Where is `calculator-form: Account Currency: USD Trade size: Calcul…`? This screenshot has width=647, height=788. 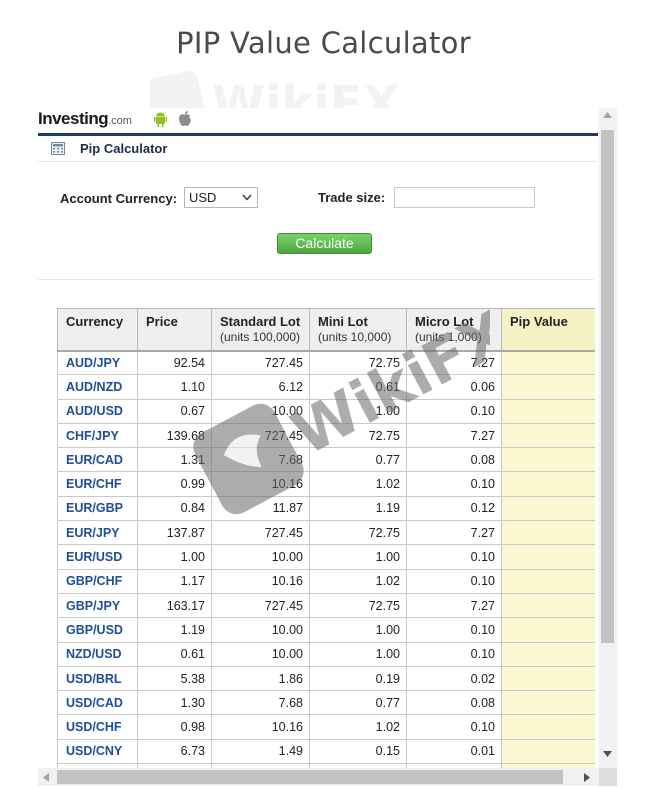 calculator-form: Account Currency: USD Trade size: Calcul… is located at coordinates (318, 222).